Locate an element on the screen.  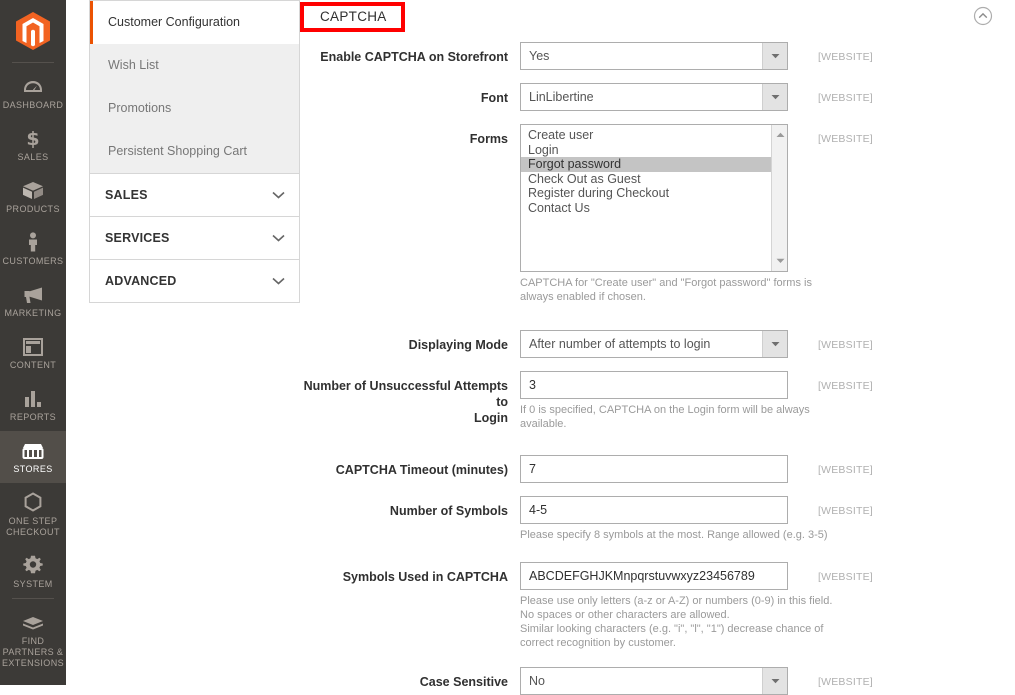
dashboard-icon is located at coordinates (33, 85).